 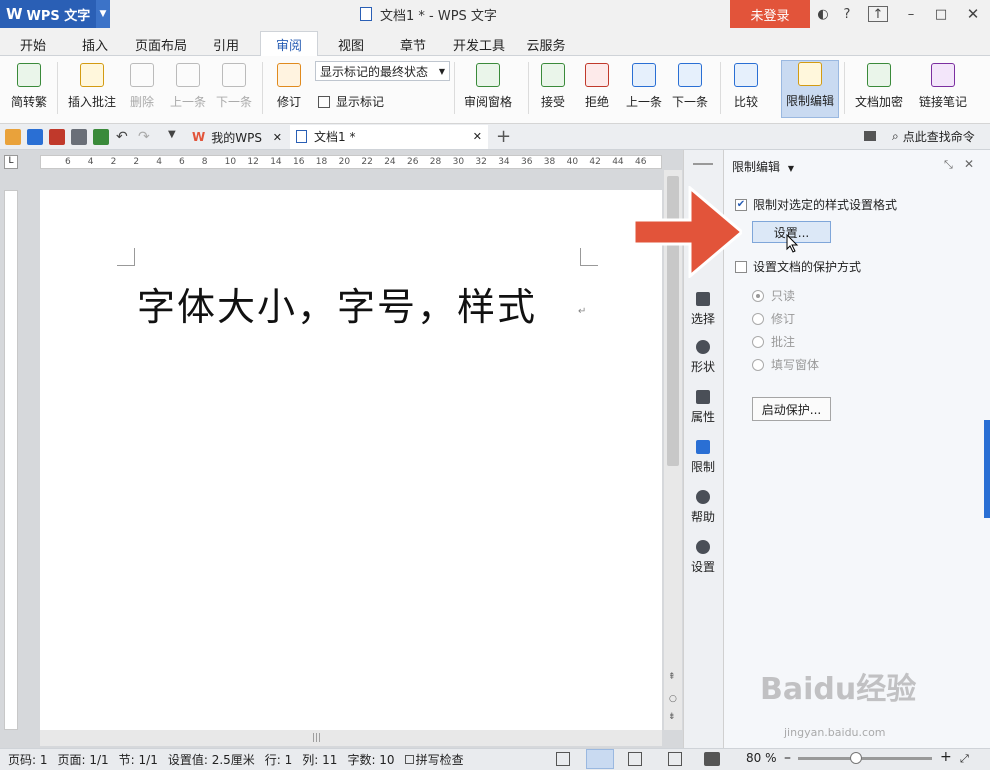 I want to click on protect-option: 设置文档的保护方式, so click(x=798, y=266).